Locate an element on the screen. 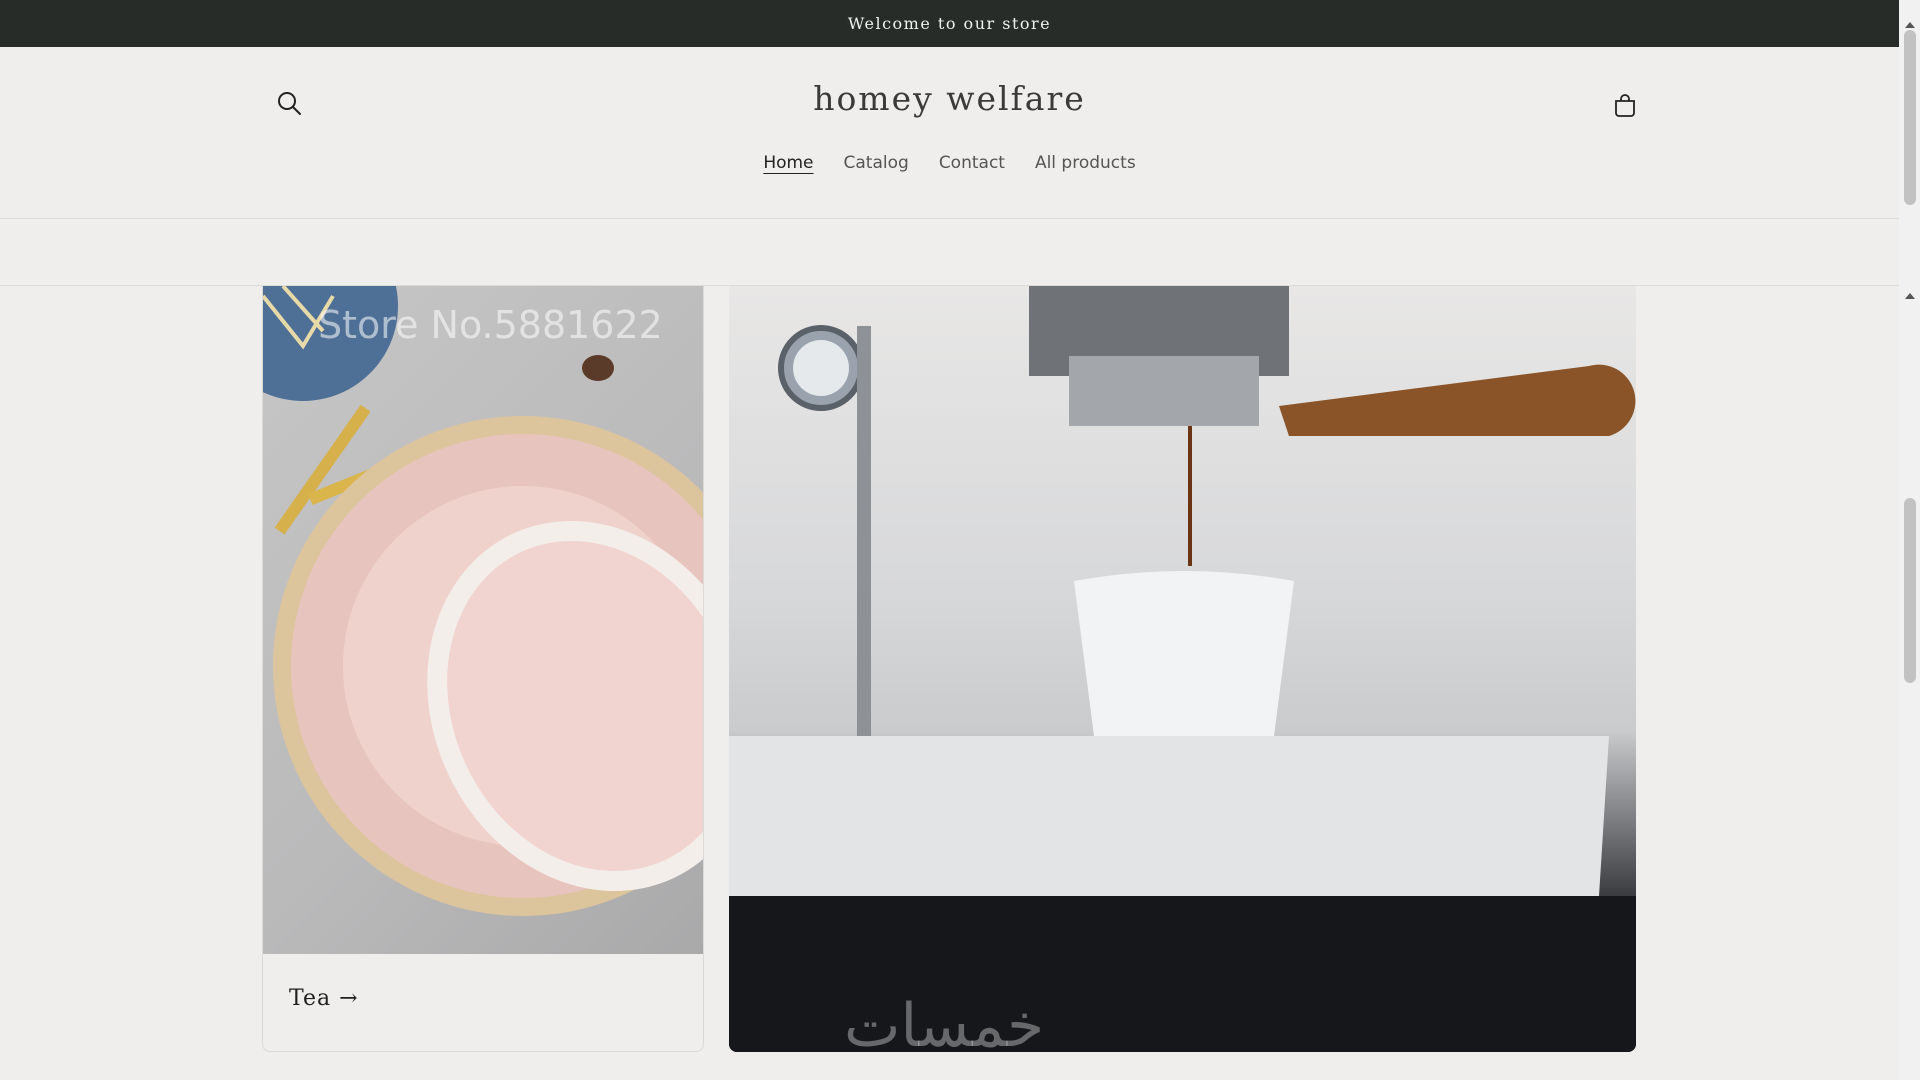  announcement-bar: Welcome to our store is located at coordinates (949, 23).